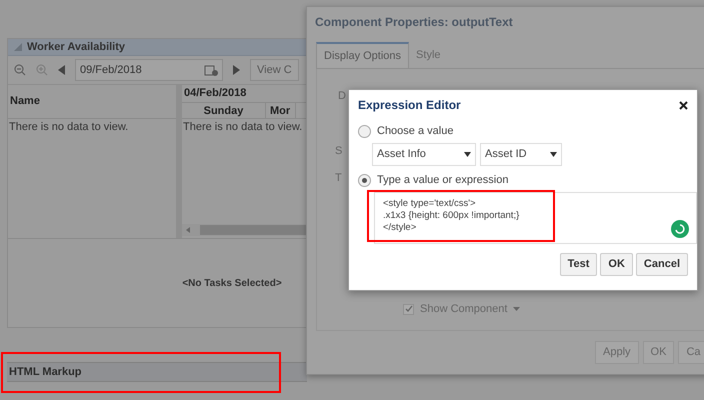 The image size is (704, 400). I want to click on field-label: T, so click(338, 178).